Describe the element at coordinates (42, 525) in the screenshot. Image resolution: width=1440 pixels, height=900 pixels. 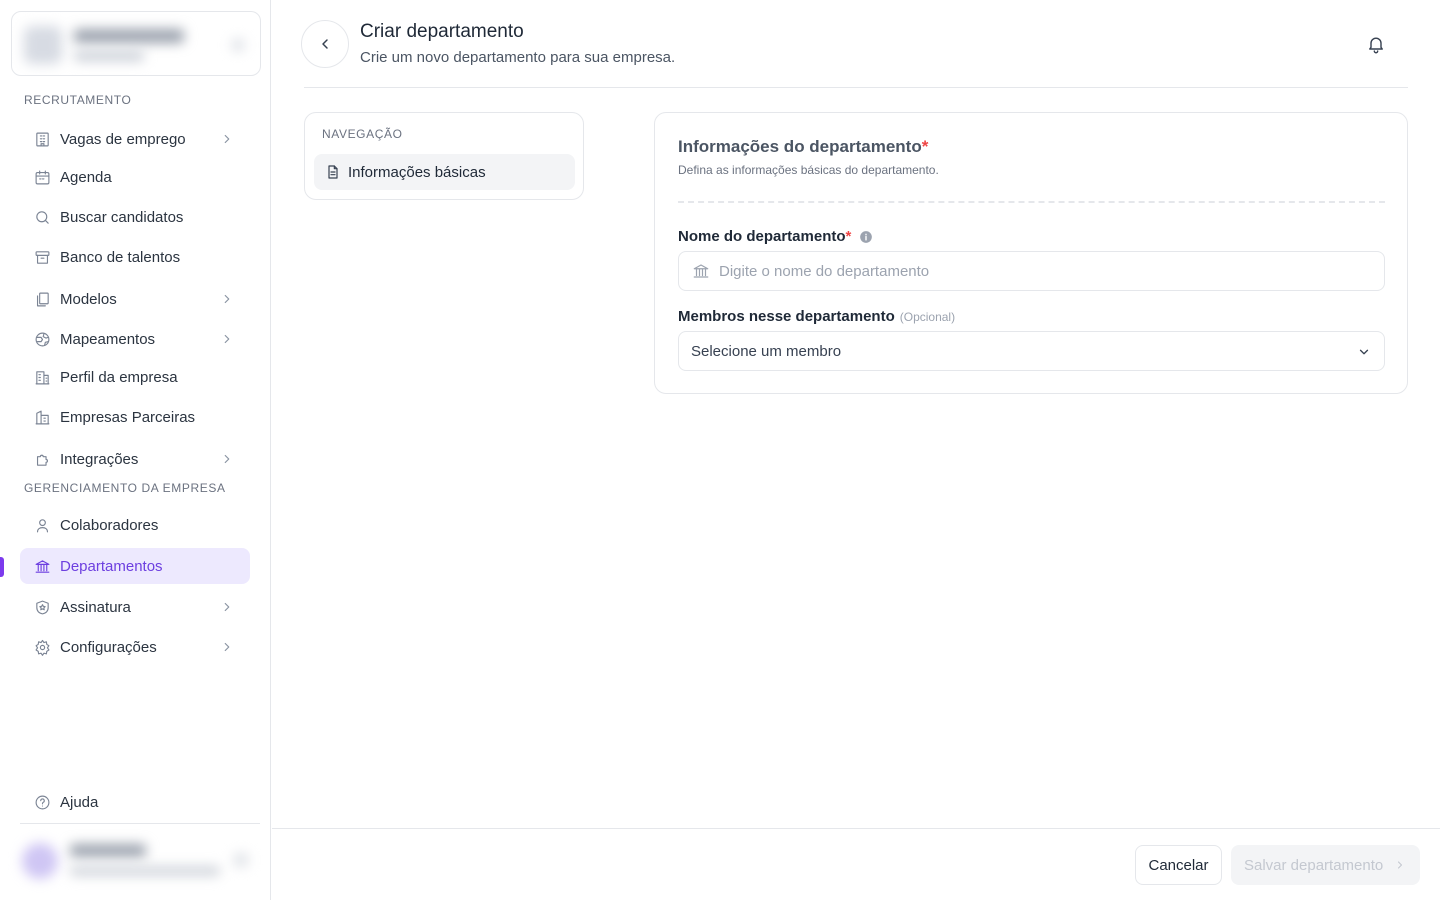
I see `user-icon` at that location.